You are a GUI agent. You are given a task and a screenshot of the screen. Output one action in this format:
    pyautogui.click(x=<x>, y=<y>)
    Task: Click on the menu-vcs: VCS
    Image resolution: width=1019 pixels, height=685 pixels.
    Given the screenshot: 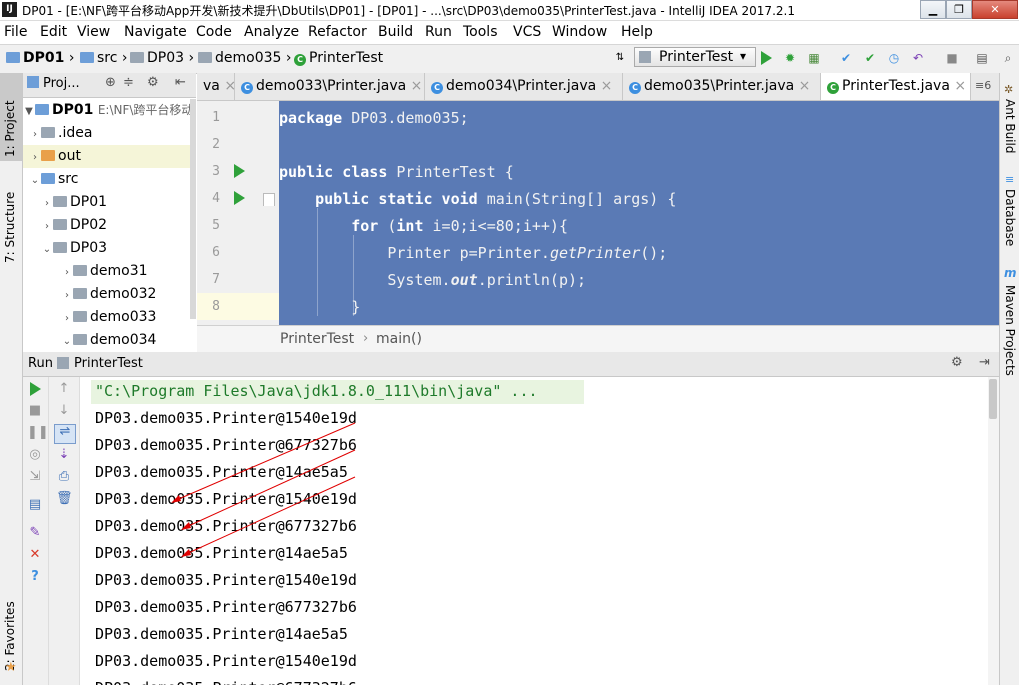 What is the action you would take?
    pyautogui.click(x=527, y=32)
    